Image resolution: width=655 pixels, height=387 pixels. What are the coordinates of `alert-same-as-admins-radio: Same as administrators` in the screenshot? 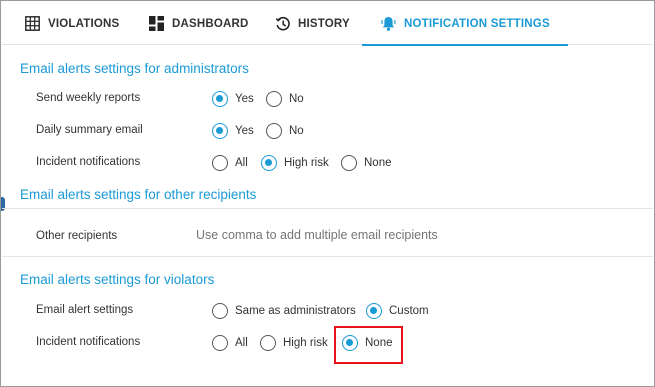 It's located at (284, 311).